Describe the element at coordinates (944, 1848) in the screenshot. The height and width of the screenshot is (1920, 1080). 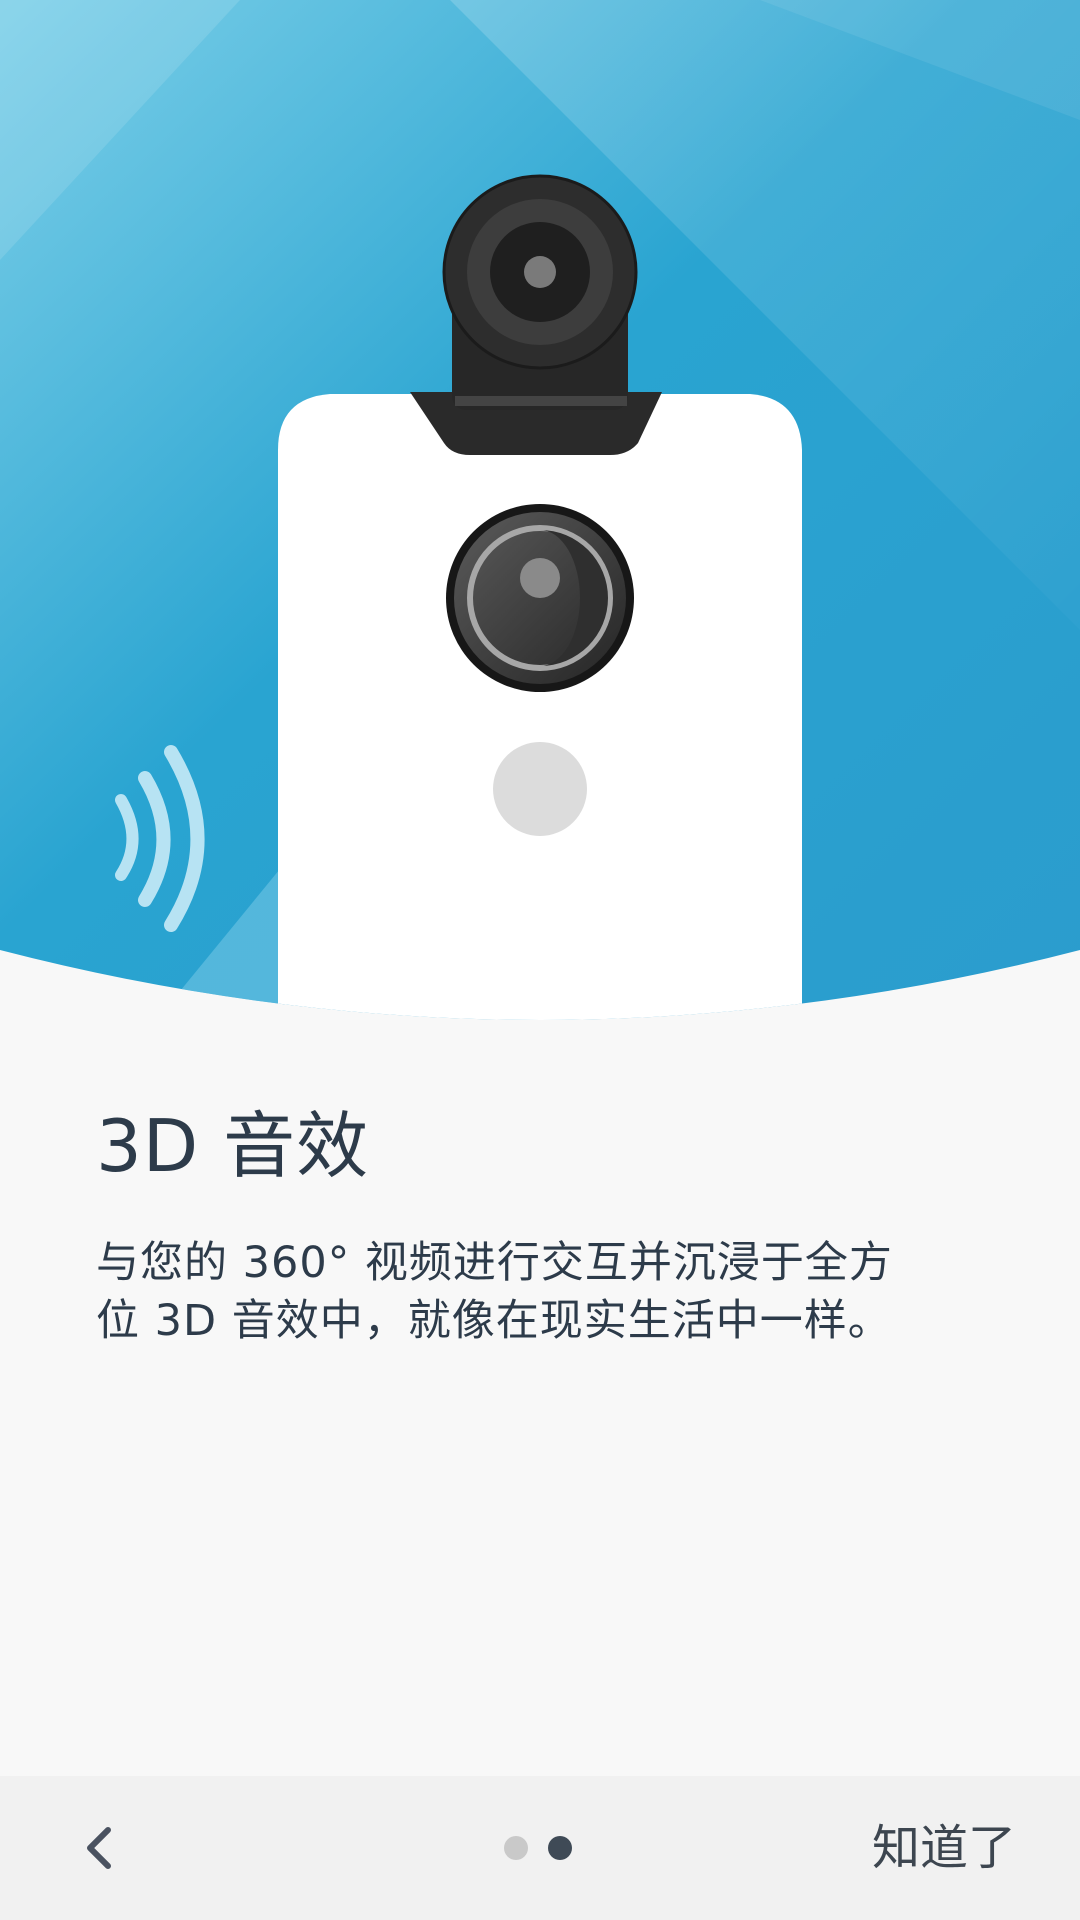
I see `got-it-button: 知道了` at that location.